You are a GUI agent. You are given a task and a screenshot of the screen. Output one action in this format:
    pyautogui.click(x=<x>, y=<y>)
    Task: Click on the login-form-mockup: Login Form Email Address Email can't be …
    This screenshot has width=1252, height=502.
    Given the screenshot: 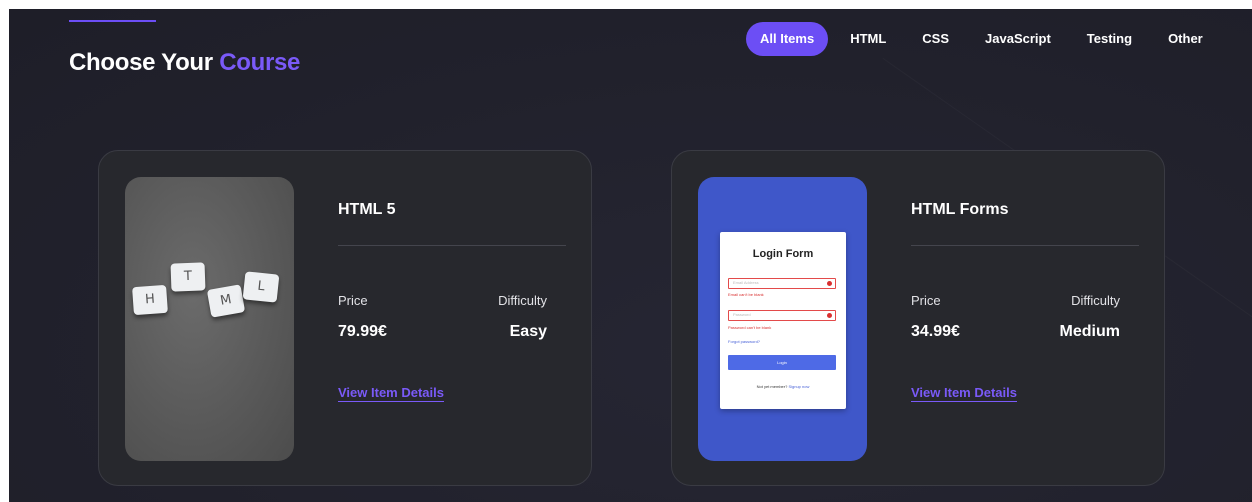 What is the action you would take?
    pyautogui.click(x=783, y=320)
    